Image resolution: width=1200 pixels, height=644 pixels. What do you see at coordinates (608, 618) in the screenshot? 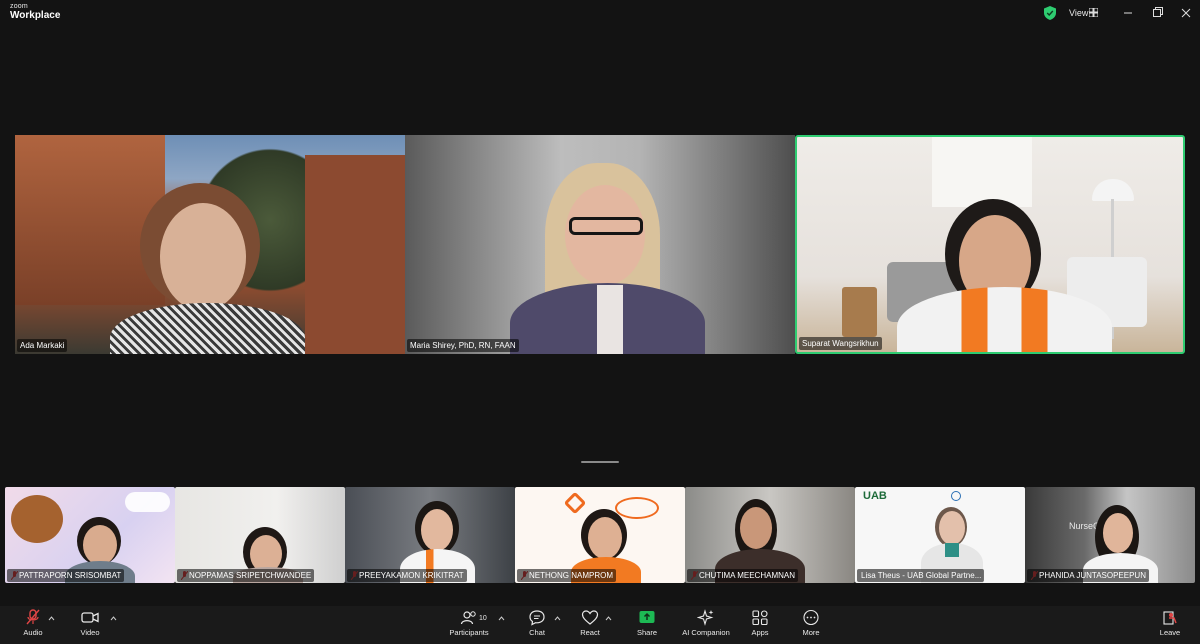
I see `react-options-caret-icon` at bounding box center [608, 618].